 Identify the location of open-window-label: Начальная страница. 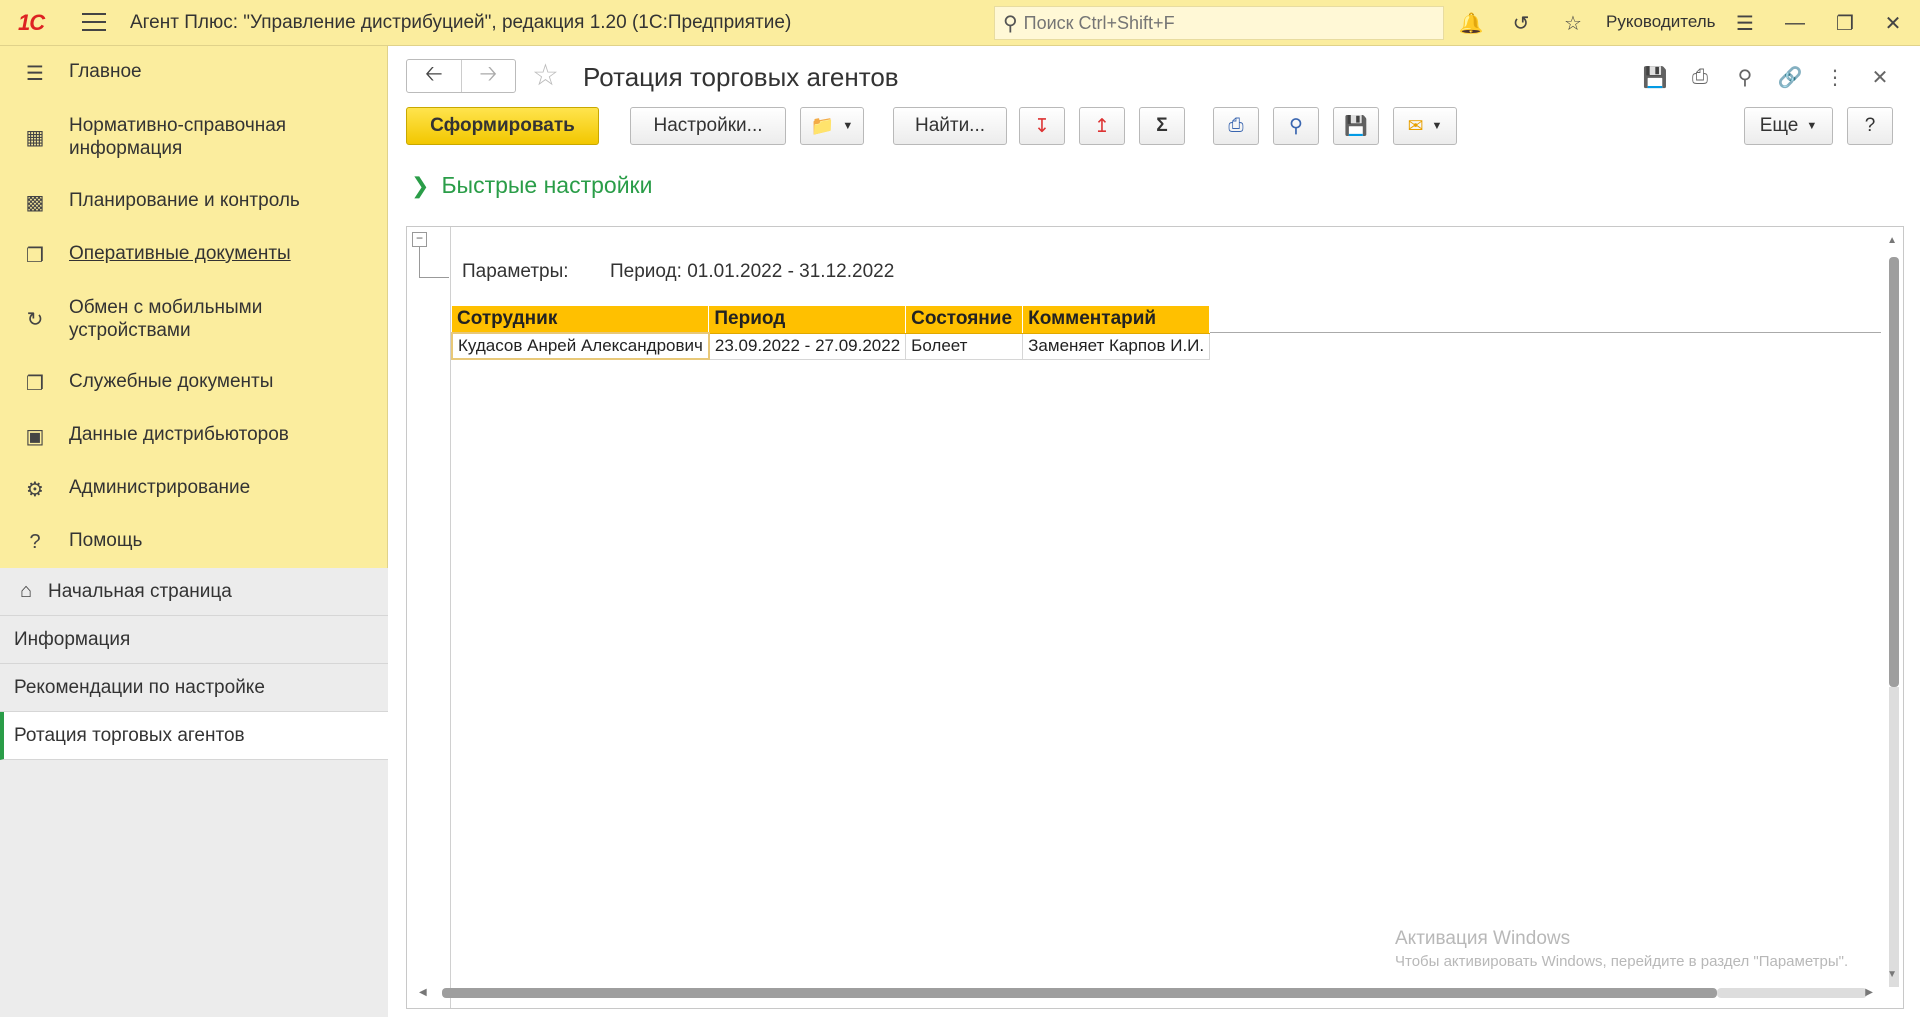
(140, 591).